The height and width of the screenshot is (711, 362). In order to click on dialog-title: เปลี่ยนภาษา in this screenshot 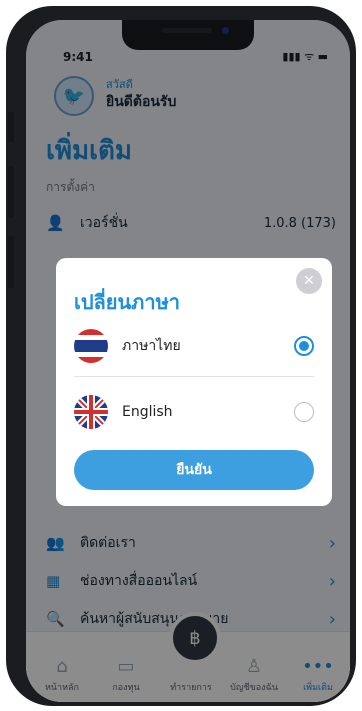, I will do `click(127, 302)`.